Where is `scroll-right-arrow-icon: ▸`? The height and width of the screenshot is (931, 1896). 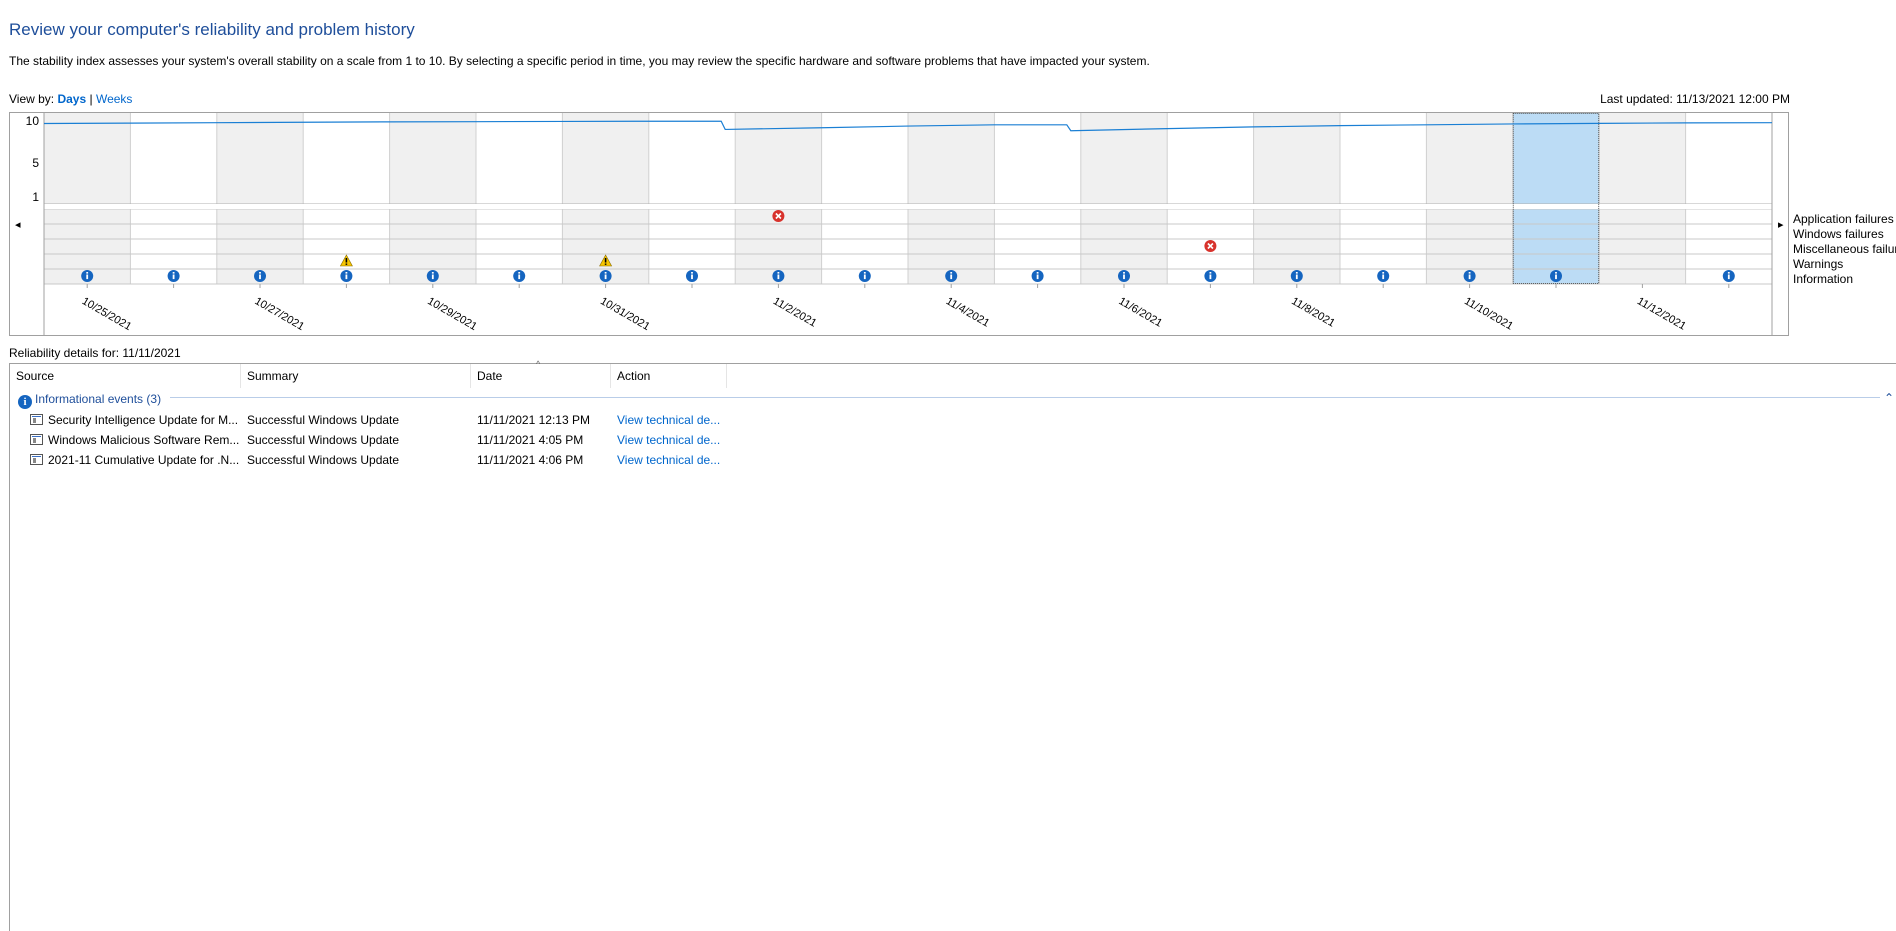 scroll-right-arrow-icon: ▸ is located at coordinates (1781, 225).